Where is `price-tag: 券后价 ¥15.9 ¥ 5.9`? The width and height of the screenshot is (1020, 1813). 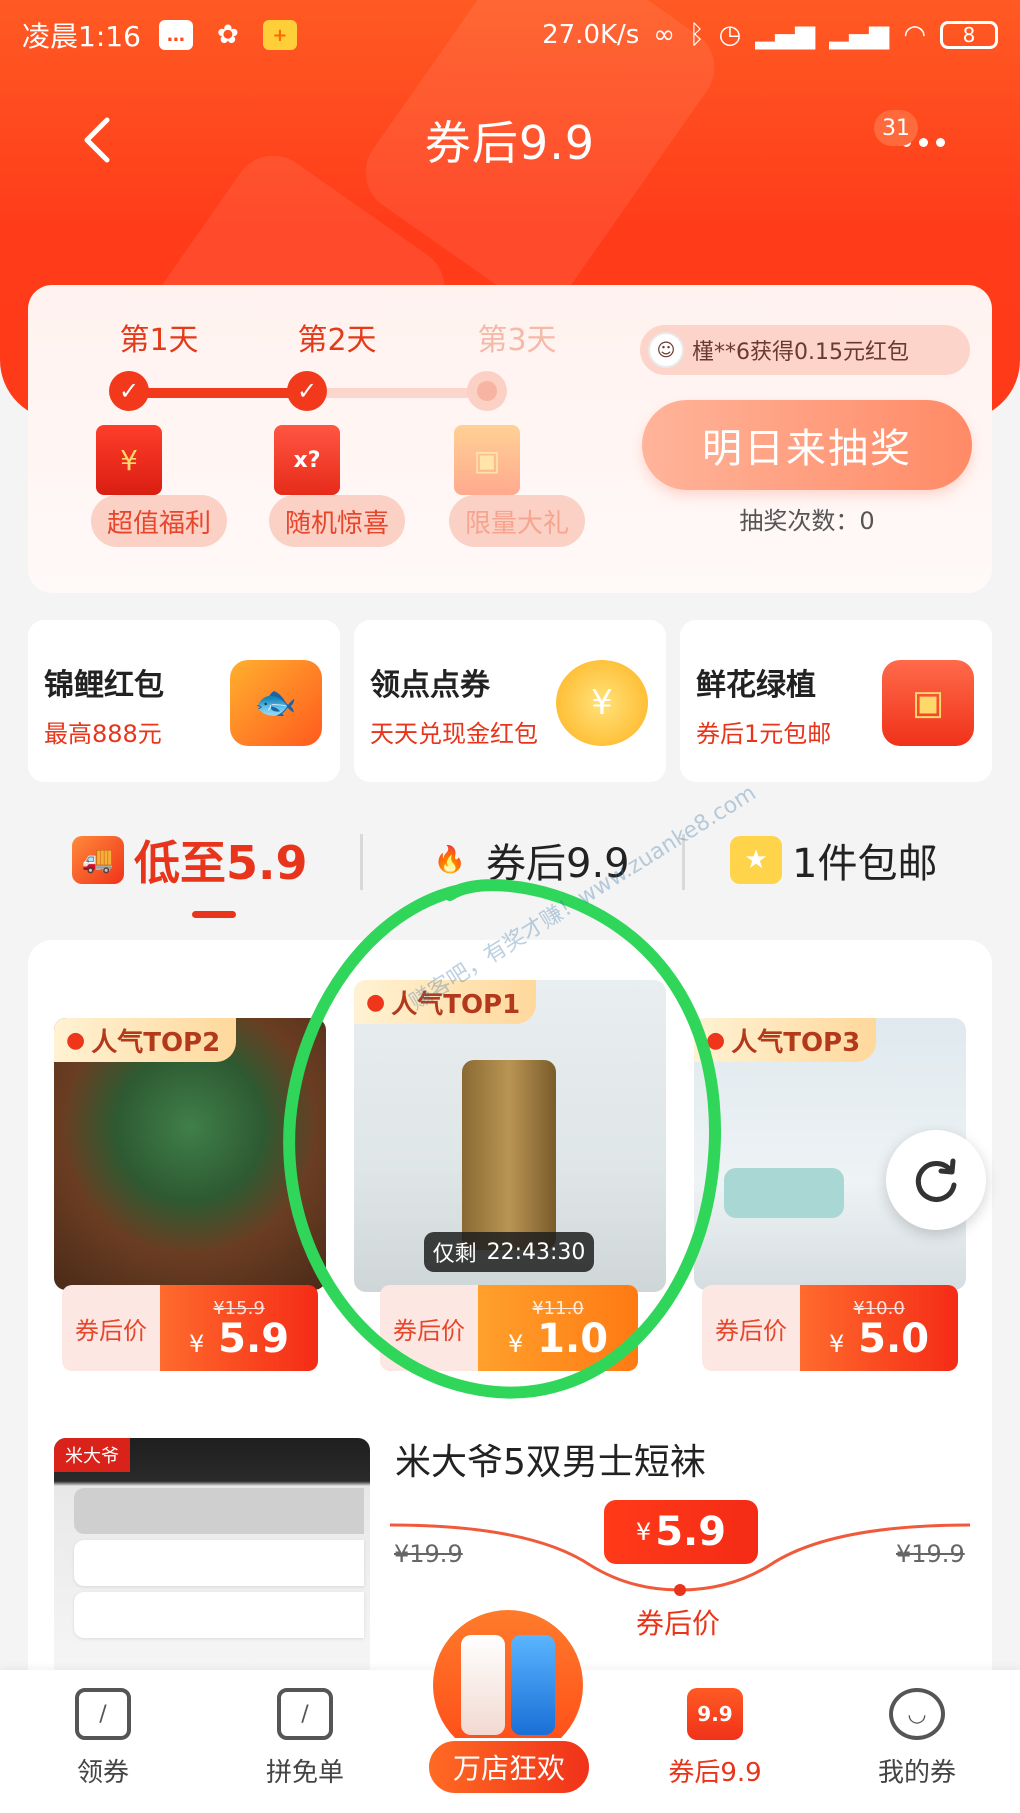 price-tag: 券后价 ¥15.9 ¥ 5.9 is located at coordinates (190, 1328).